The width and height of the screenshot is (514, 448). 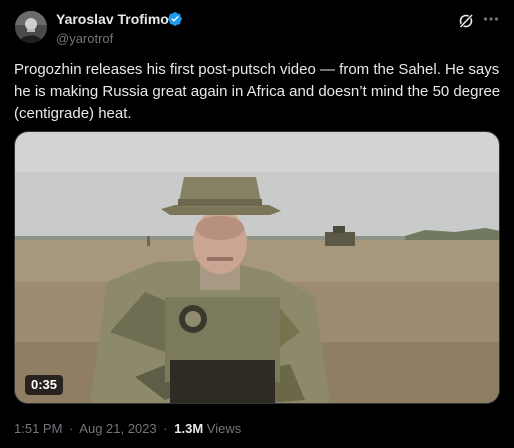 What do you see at coordinates (224, 428) in the screenshot?
I see `views-label: Views` at bounding box center [224, 428].